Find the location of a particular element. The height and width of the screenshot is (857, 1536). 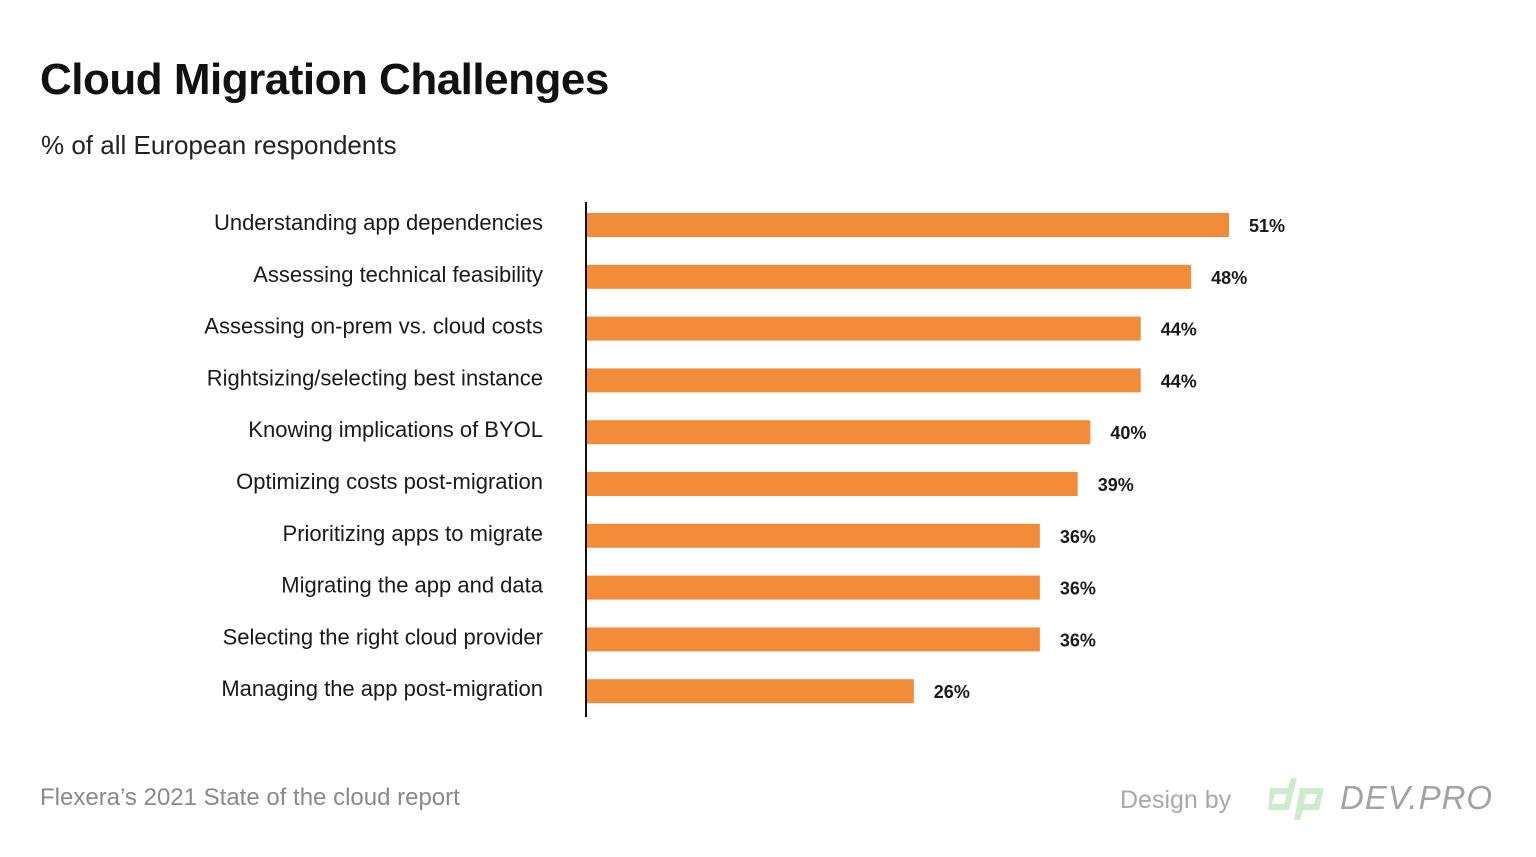

value-label: 39% is located at coordinates (1116, 485).